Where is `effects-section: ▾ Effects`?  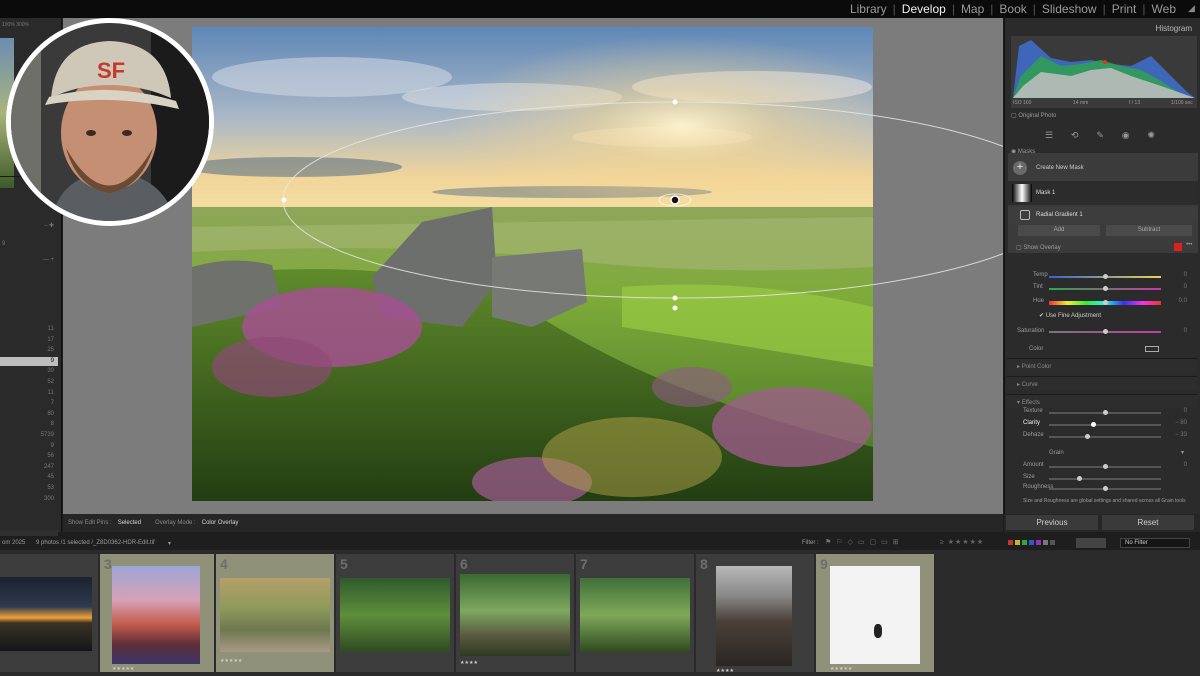
effects-section: ▾ Effects is located at coordinates (1102, 401).